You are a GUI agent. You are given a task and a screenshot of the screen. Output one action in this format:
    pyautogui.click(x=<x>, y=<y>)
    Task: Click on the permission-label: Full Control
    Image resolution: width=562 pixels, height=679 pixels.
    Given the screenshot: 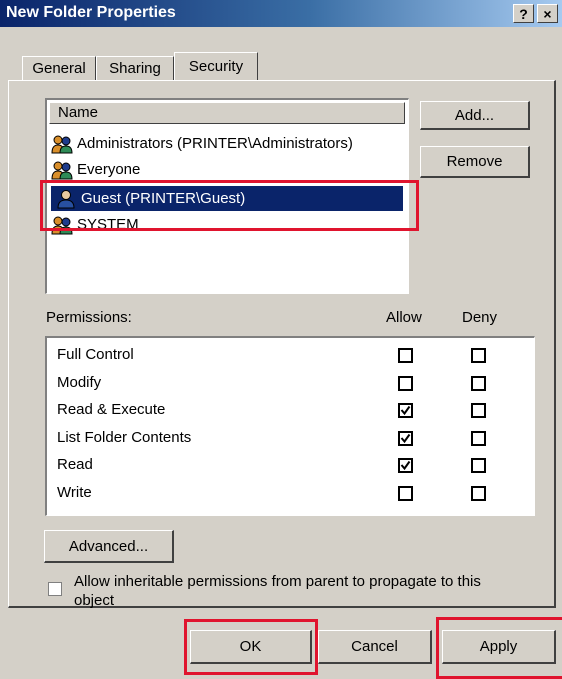 What is the action you would take?
    pyautogui.click(x=95, y=354)
    